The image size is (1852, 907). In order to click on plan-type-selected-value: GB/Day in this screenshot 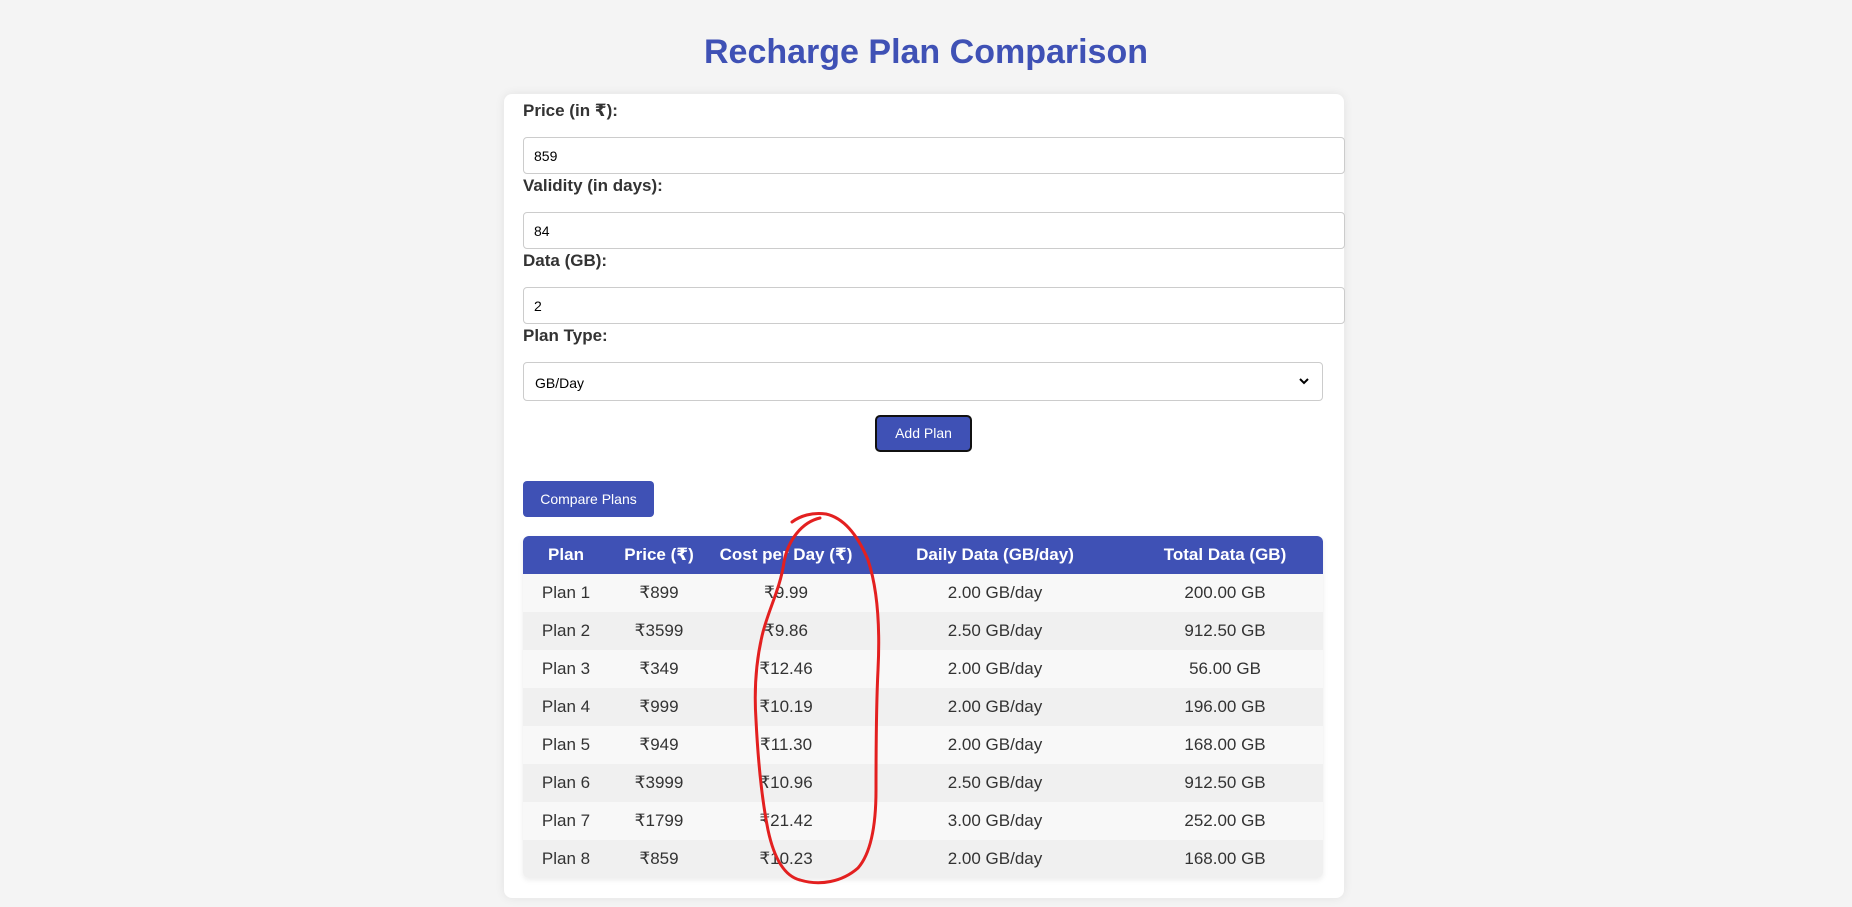, I will do `click(560, 383)`.